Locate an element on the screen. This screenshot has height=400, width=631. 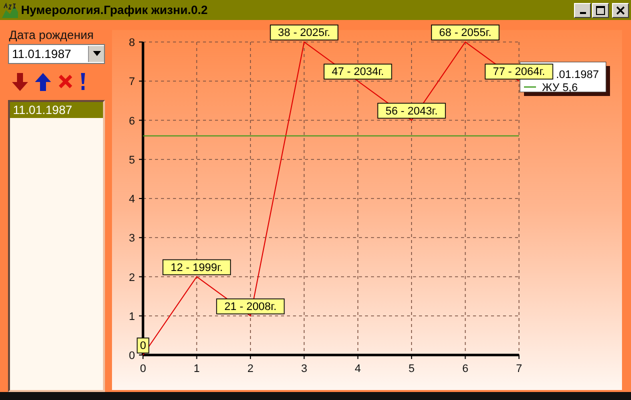
point-label: 12 - 1999г. is located at coordinates (196, 267).